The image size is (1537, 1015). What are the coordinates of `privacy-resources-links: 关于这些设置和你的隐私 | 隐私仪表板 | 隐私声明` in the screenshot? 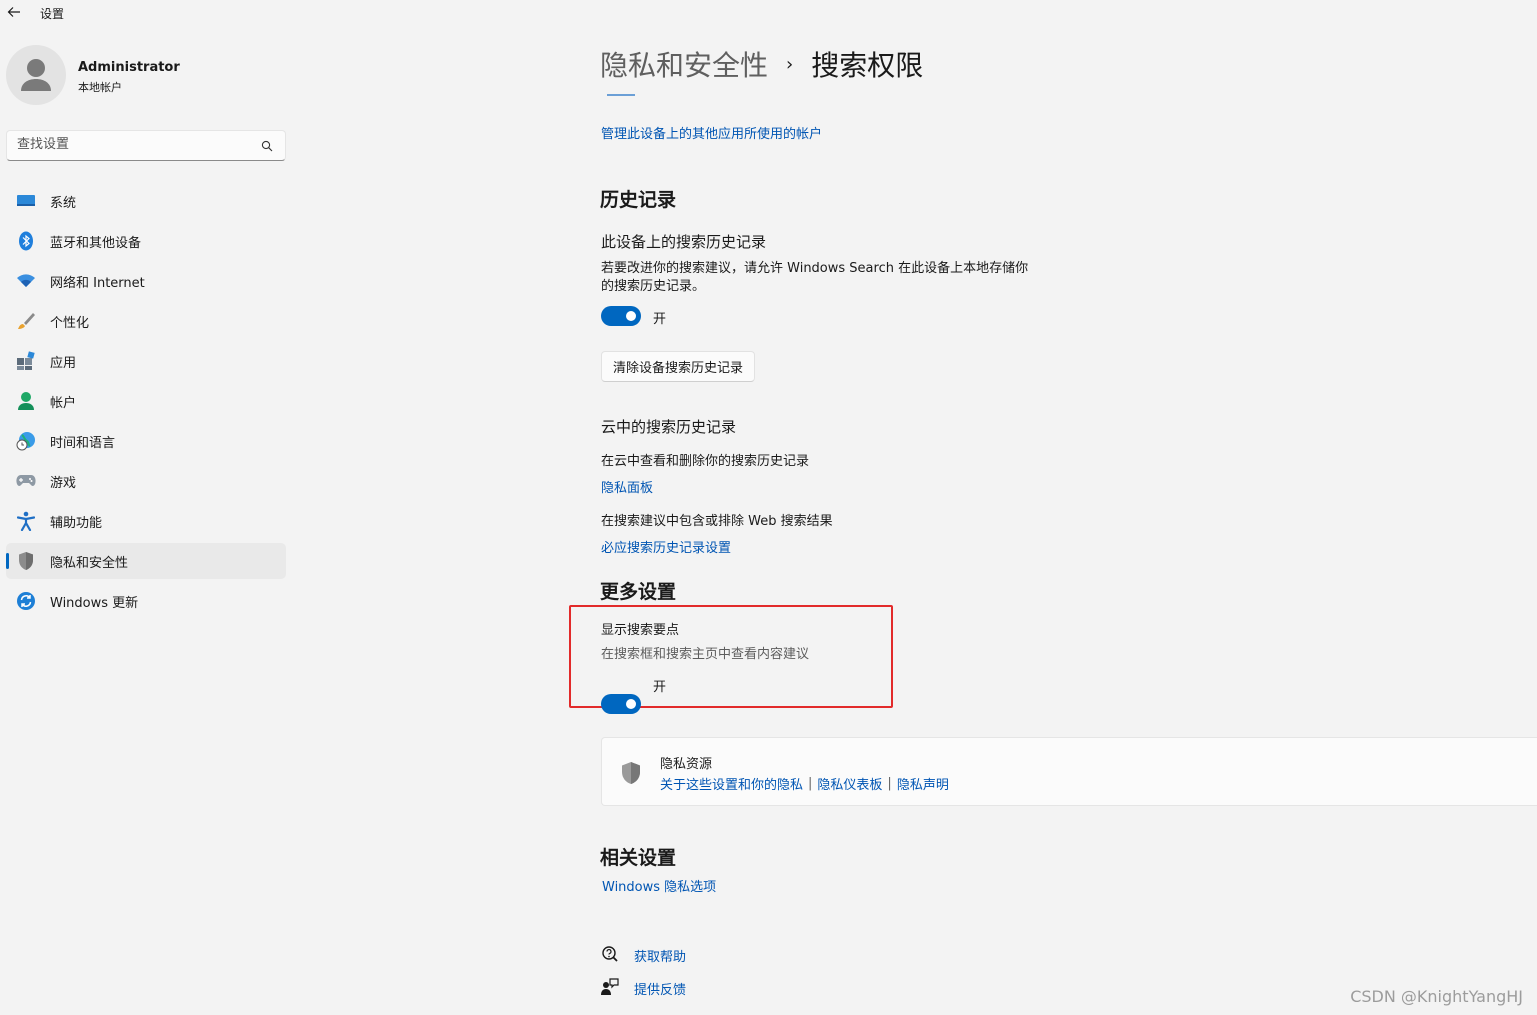 It's located at (804, 783).